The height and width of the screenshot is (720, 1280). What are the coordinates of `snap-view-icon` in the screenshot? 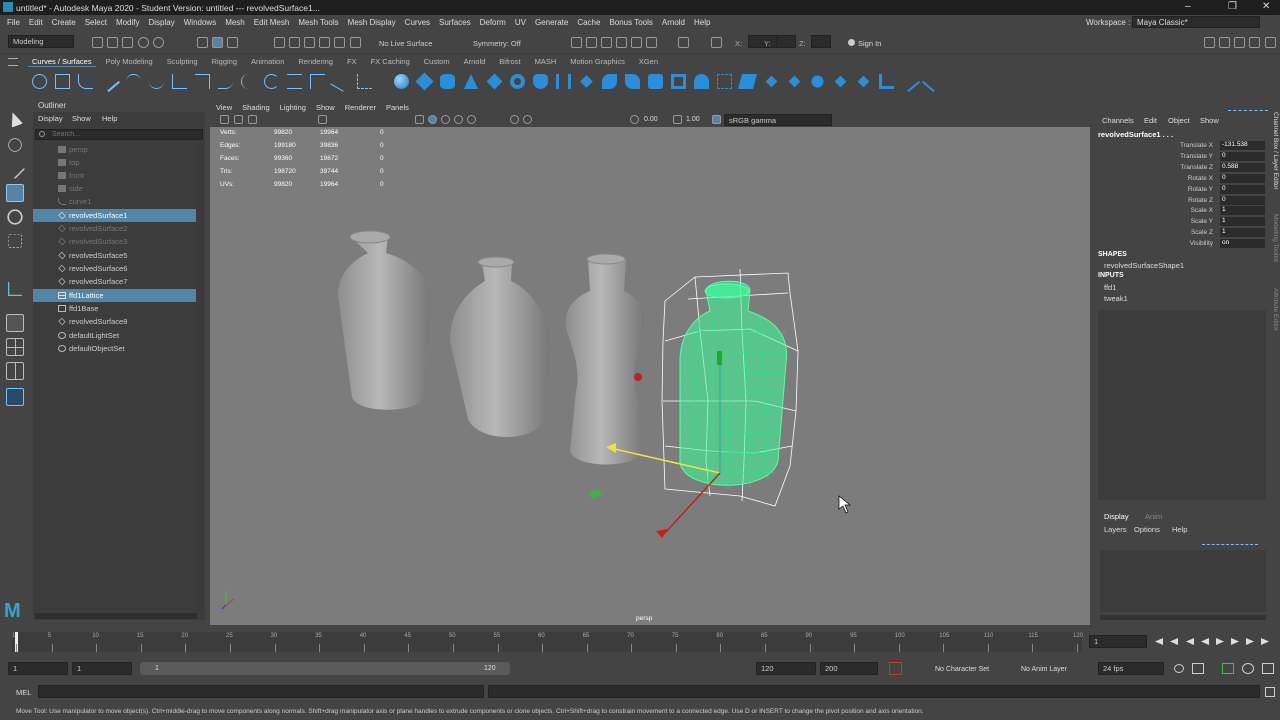 It's located at (339, 42).